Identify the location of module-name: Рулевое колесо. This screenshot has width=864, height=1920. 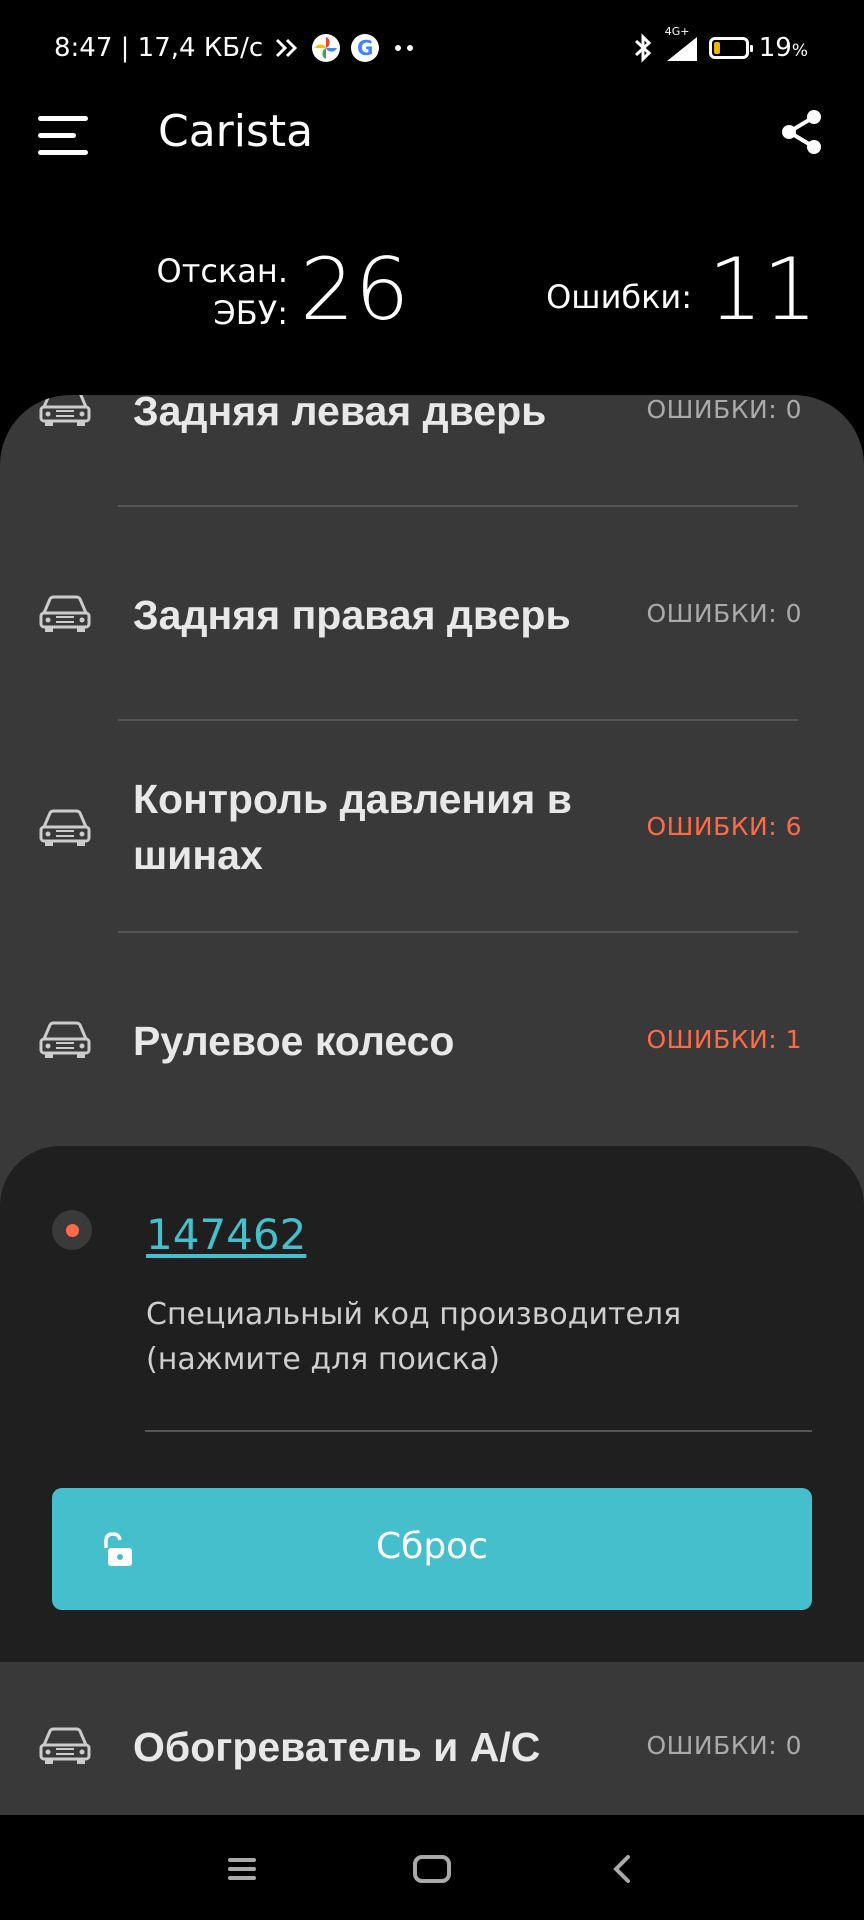
(294, 1041).